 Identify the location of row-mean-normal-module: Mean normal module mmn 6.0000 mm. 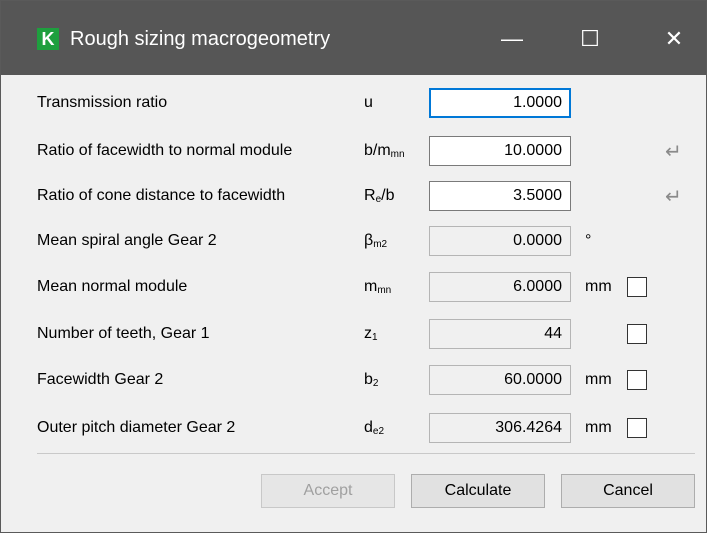
(353, 287).